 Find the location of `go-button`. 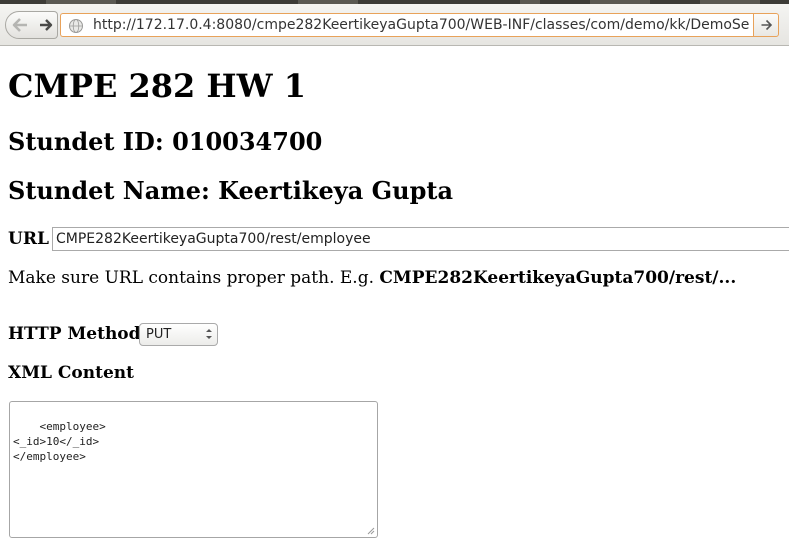

go-button is located at coordinates (766, 25).